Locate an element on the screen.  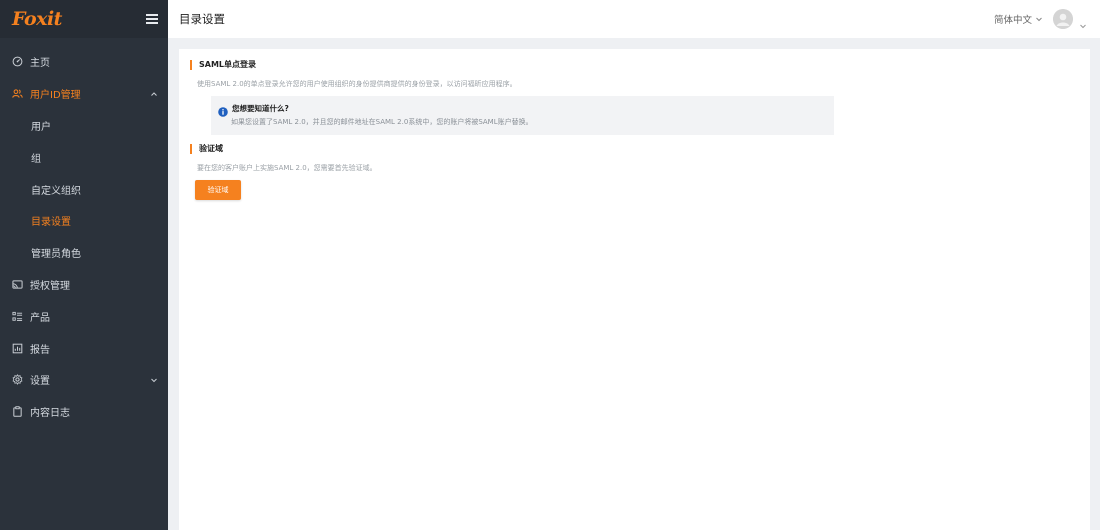
sidebar-item-label: 用户ID管理 is located at coordinates (55, 96).